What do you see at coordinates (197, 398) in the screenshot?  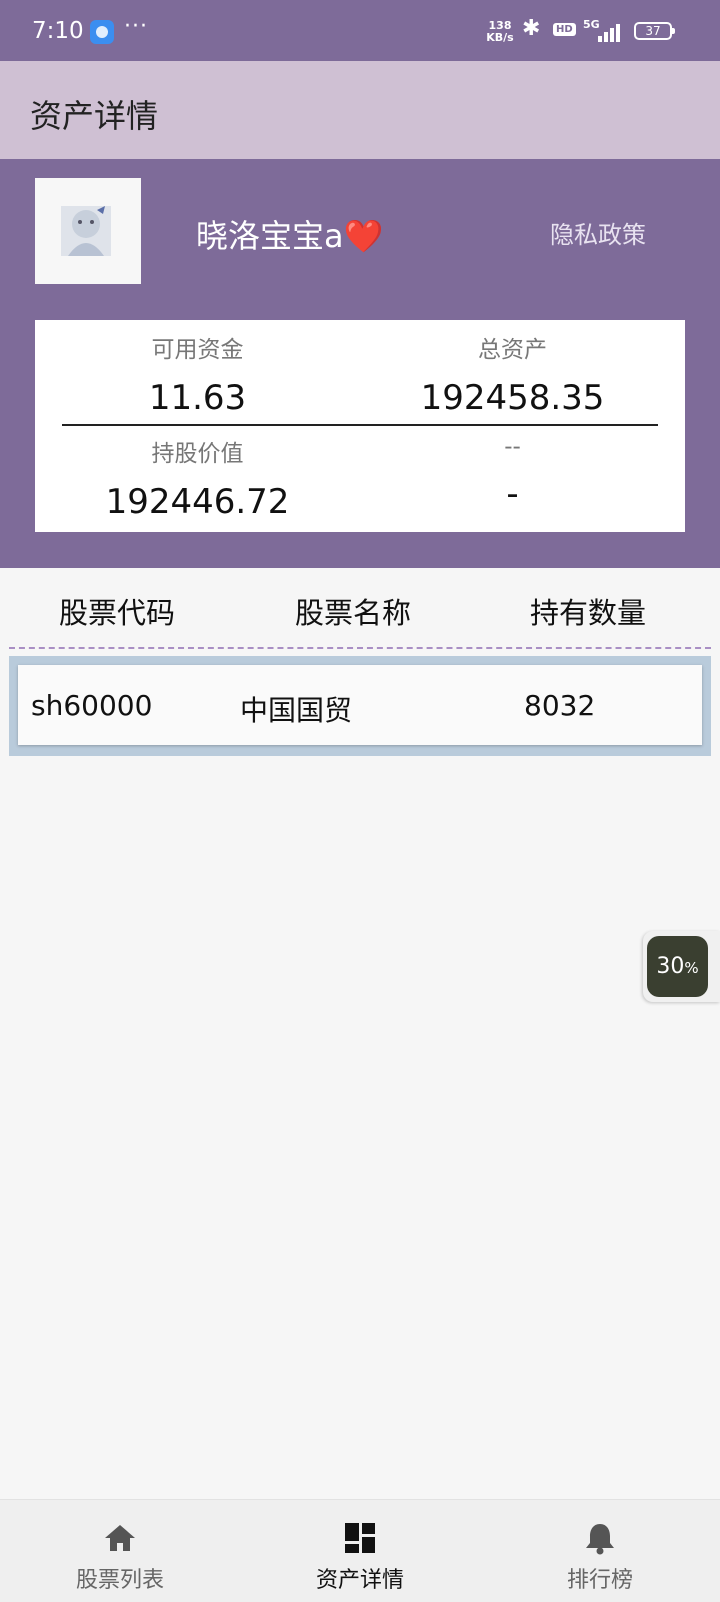 I see `available-funds-value: 11.63` at bounding box center [197, 398].